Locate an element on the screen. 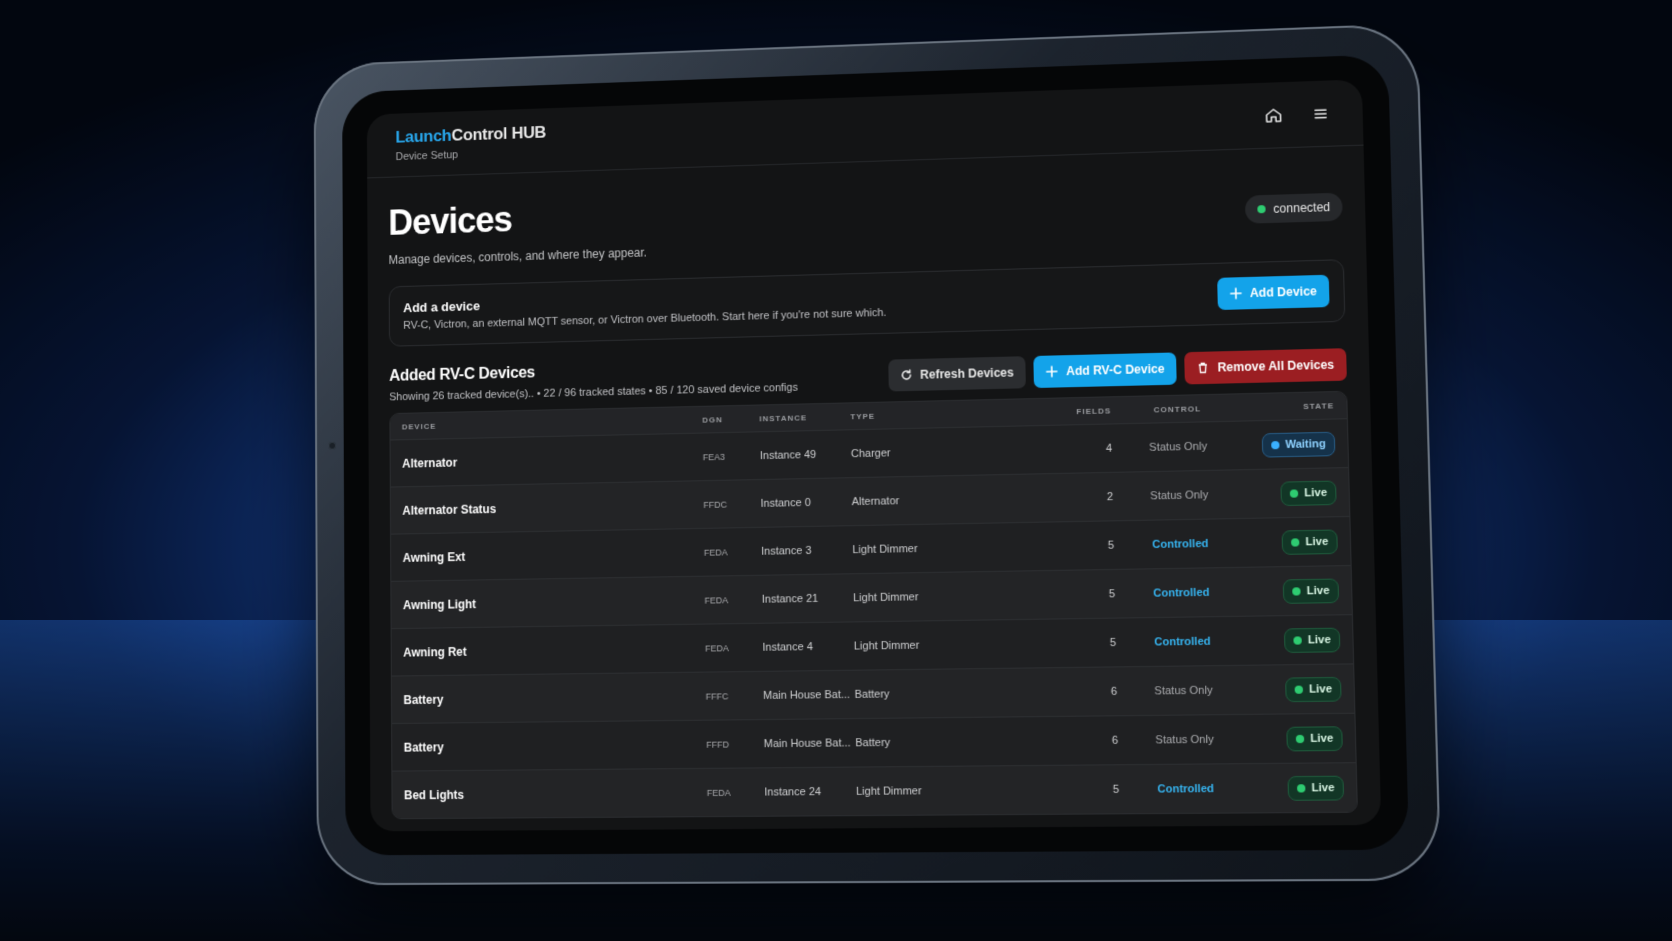 The height and width of the screenshot is (941, 1672). device-name-cell: Awning Ret is located at coordinates (435, 652).